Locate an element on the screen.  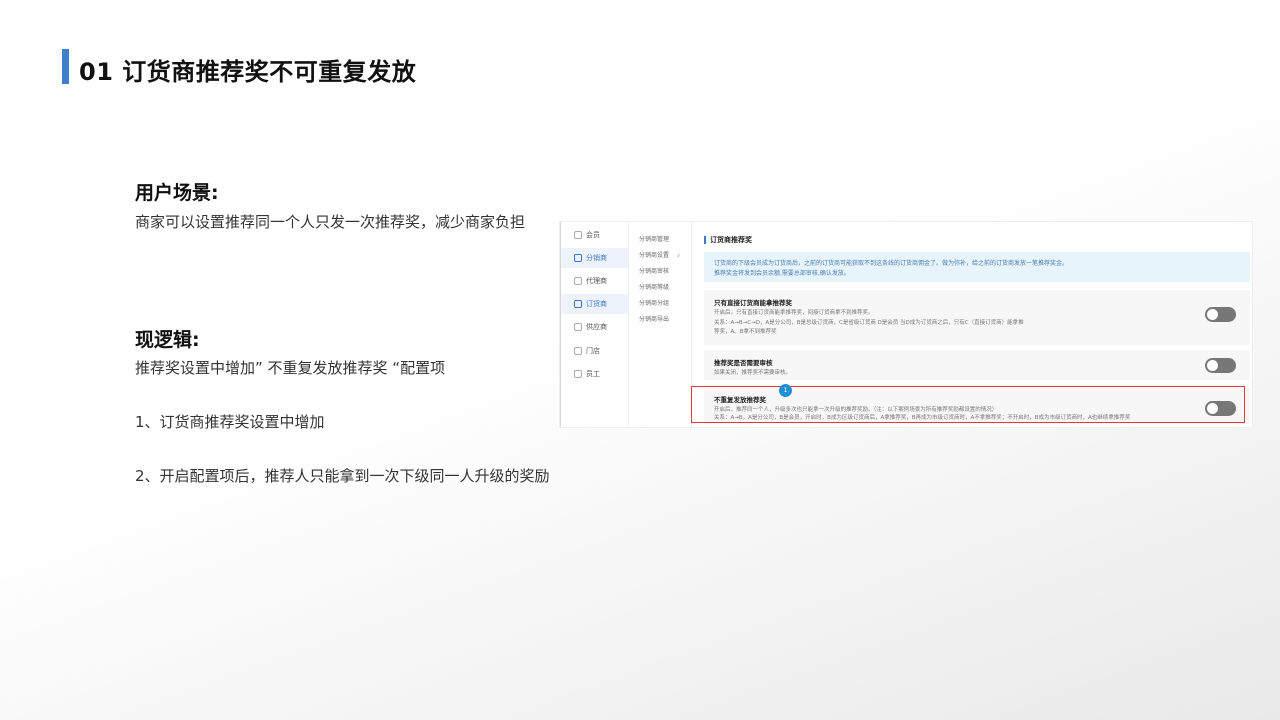
setting-title: 推荐奖是否需要审核 is located at coordinates (743, 363).